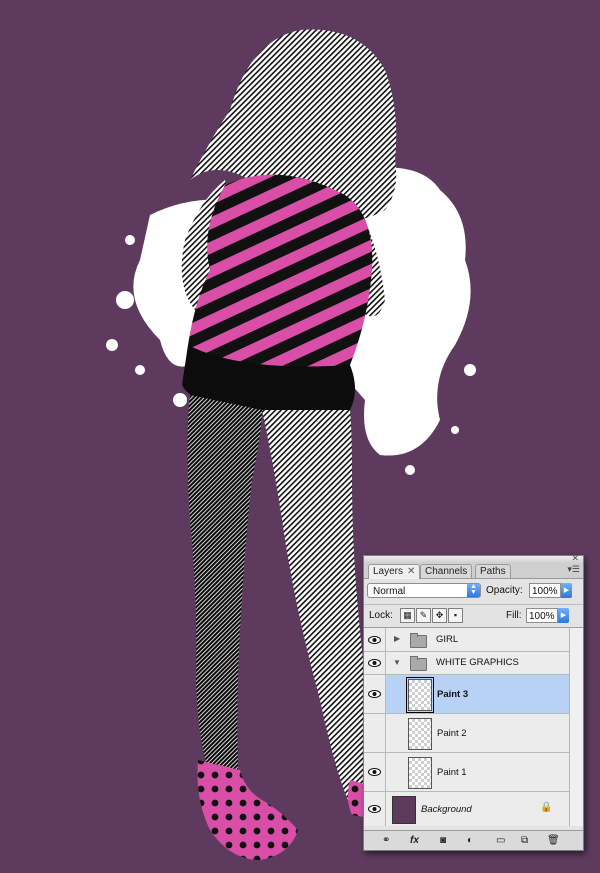 The height and width of the screenshot is (873, 600). What do you see at coordinates (524, 840) in the screenshot?
I see `new-layer-icon: ⧉` at bounding box center [524, 840].